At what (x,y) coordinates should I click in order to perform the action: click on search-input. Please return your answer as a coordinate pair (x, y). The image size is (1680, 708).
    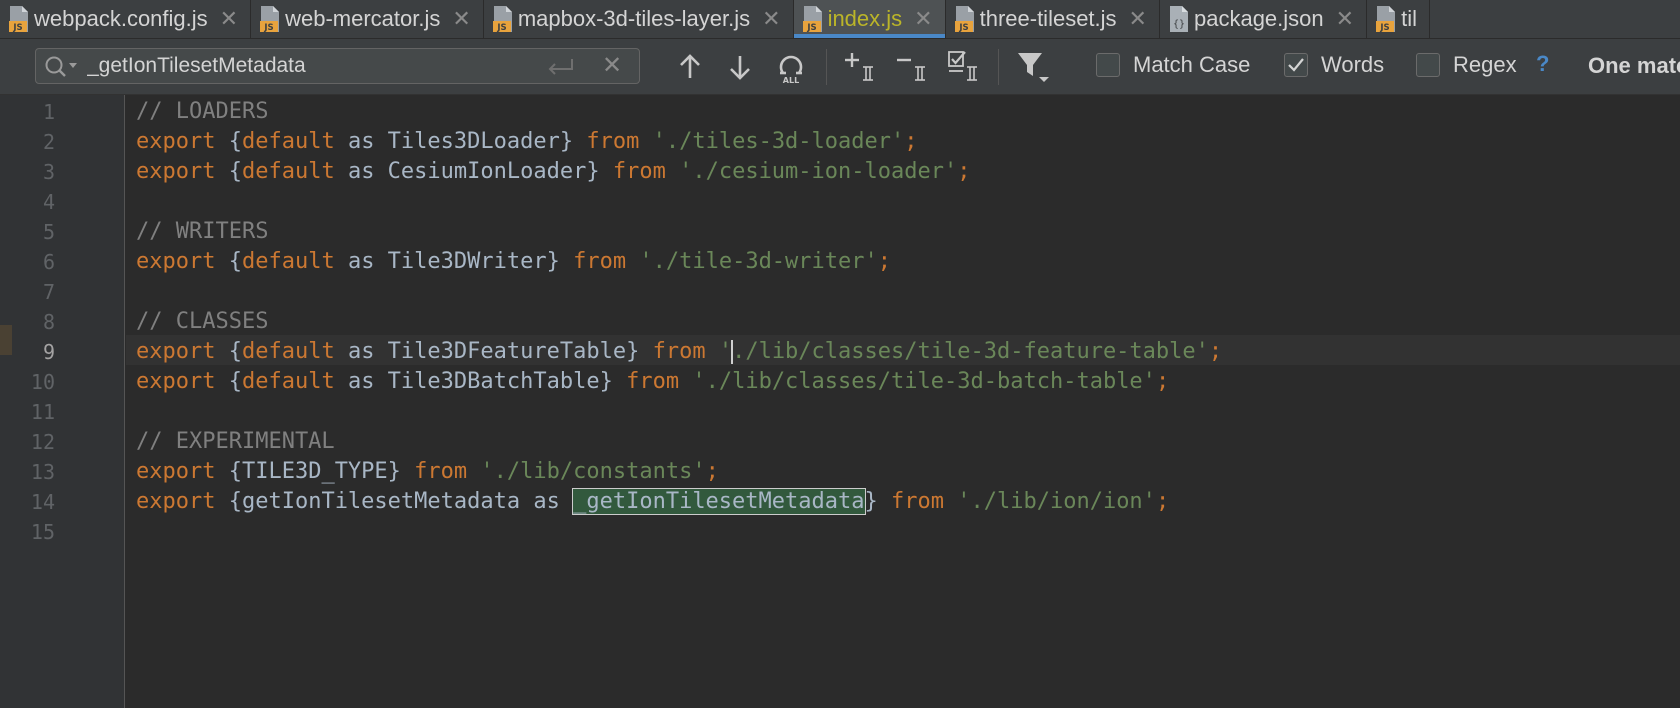
    Looking at the image, I should click on (322, 66).